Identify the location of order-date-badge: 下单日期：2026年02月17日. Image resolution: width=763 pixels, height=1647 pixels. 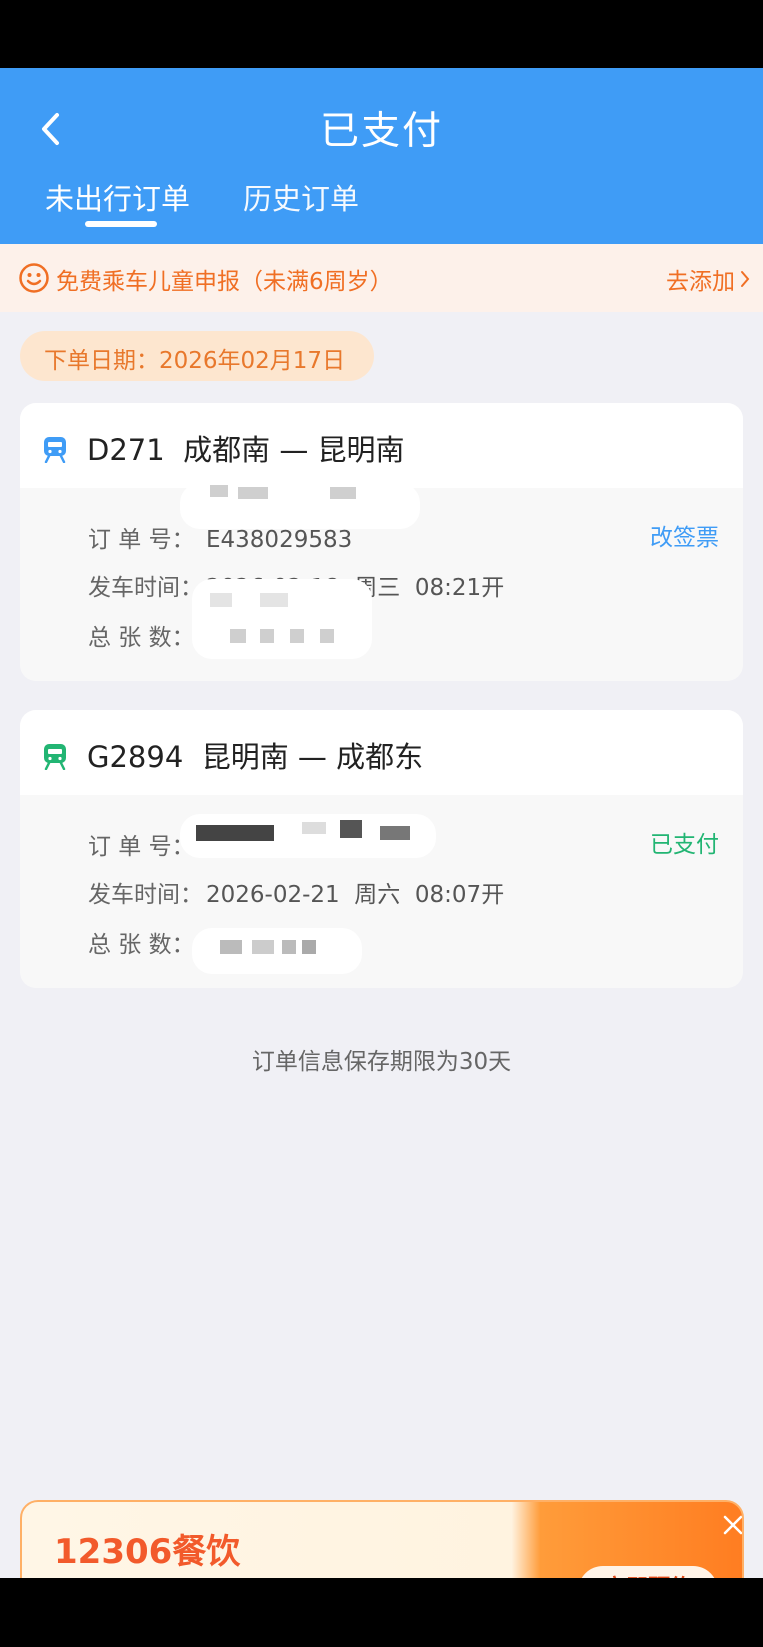
(197, 356).